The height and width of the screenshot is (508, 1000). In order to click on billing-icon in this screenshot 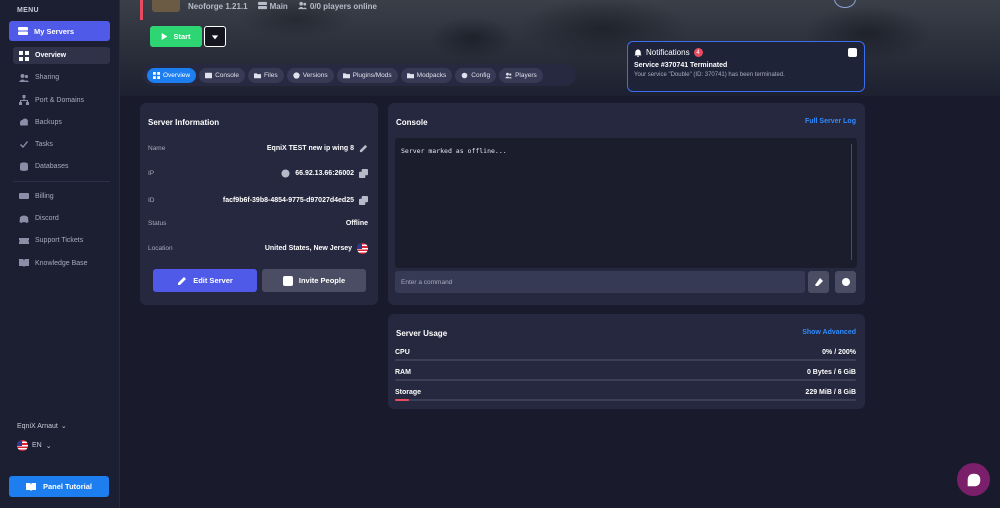, I will do `click(23, 196)`.